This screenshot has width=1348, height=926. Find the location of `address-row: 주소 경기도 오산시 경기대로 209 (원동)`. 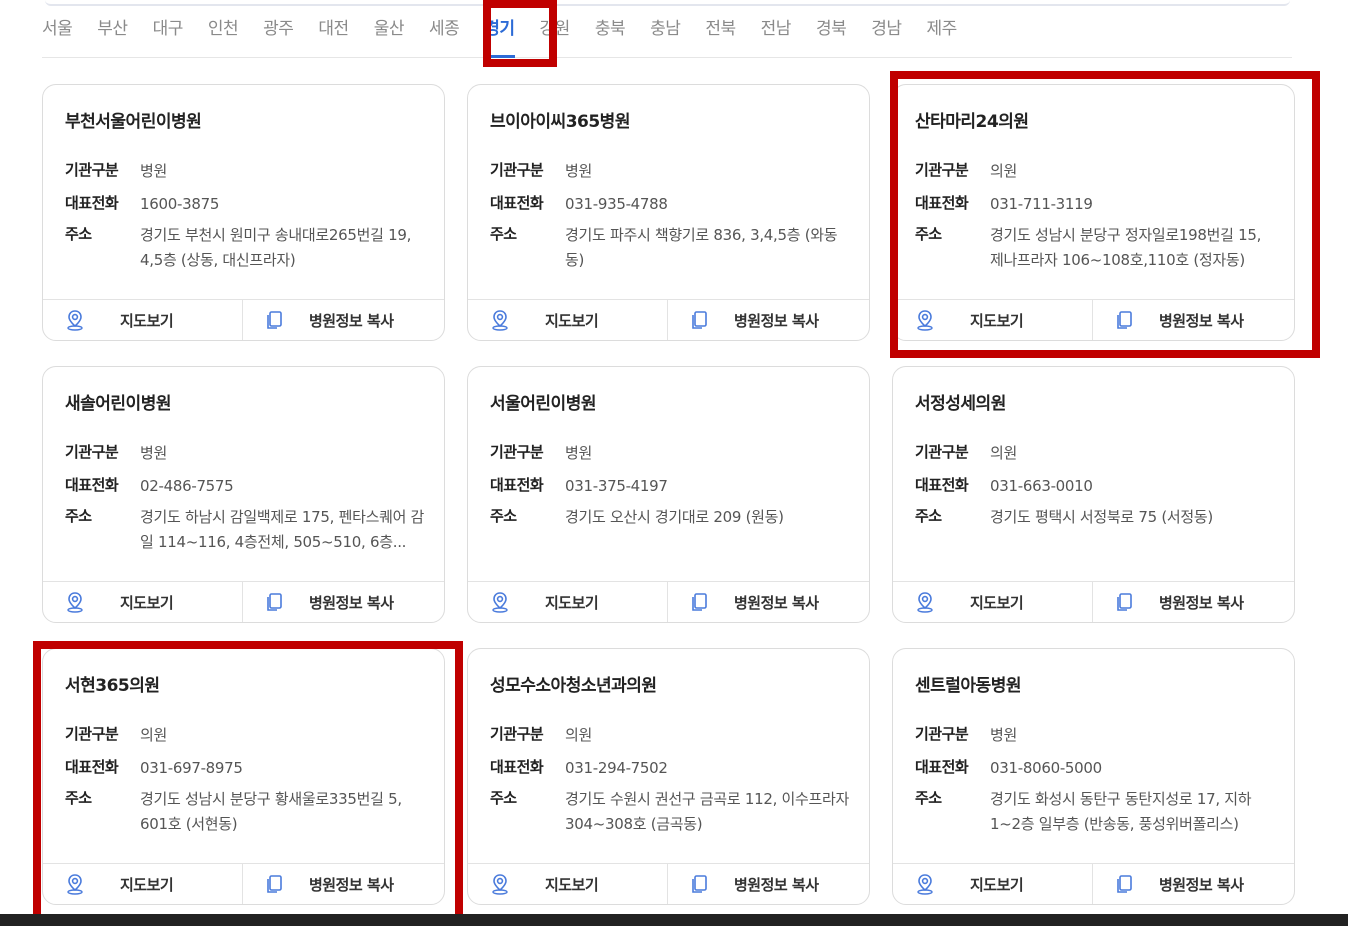

address-row: 주소 경기도 오산시 경기대로 209 (원동) is located at coordinates (670, 517).